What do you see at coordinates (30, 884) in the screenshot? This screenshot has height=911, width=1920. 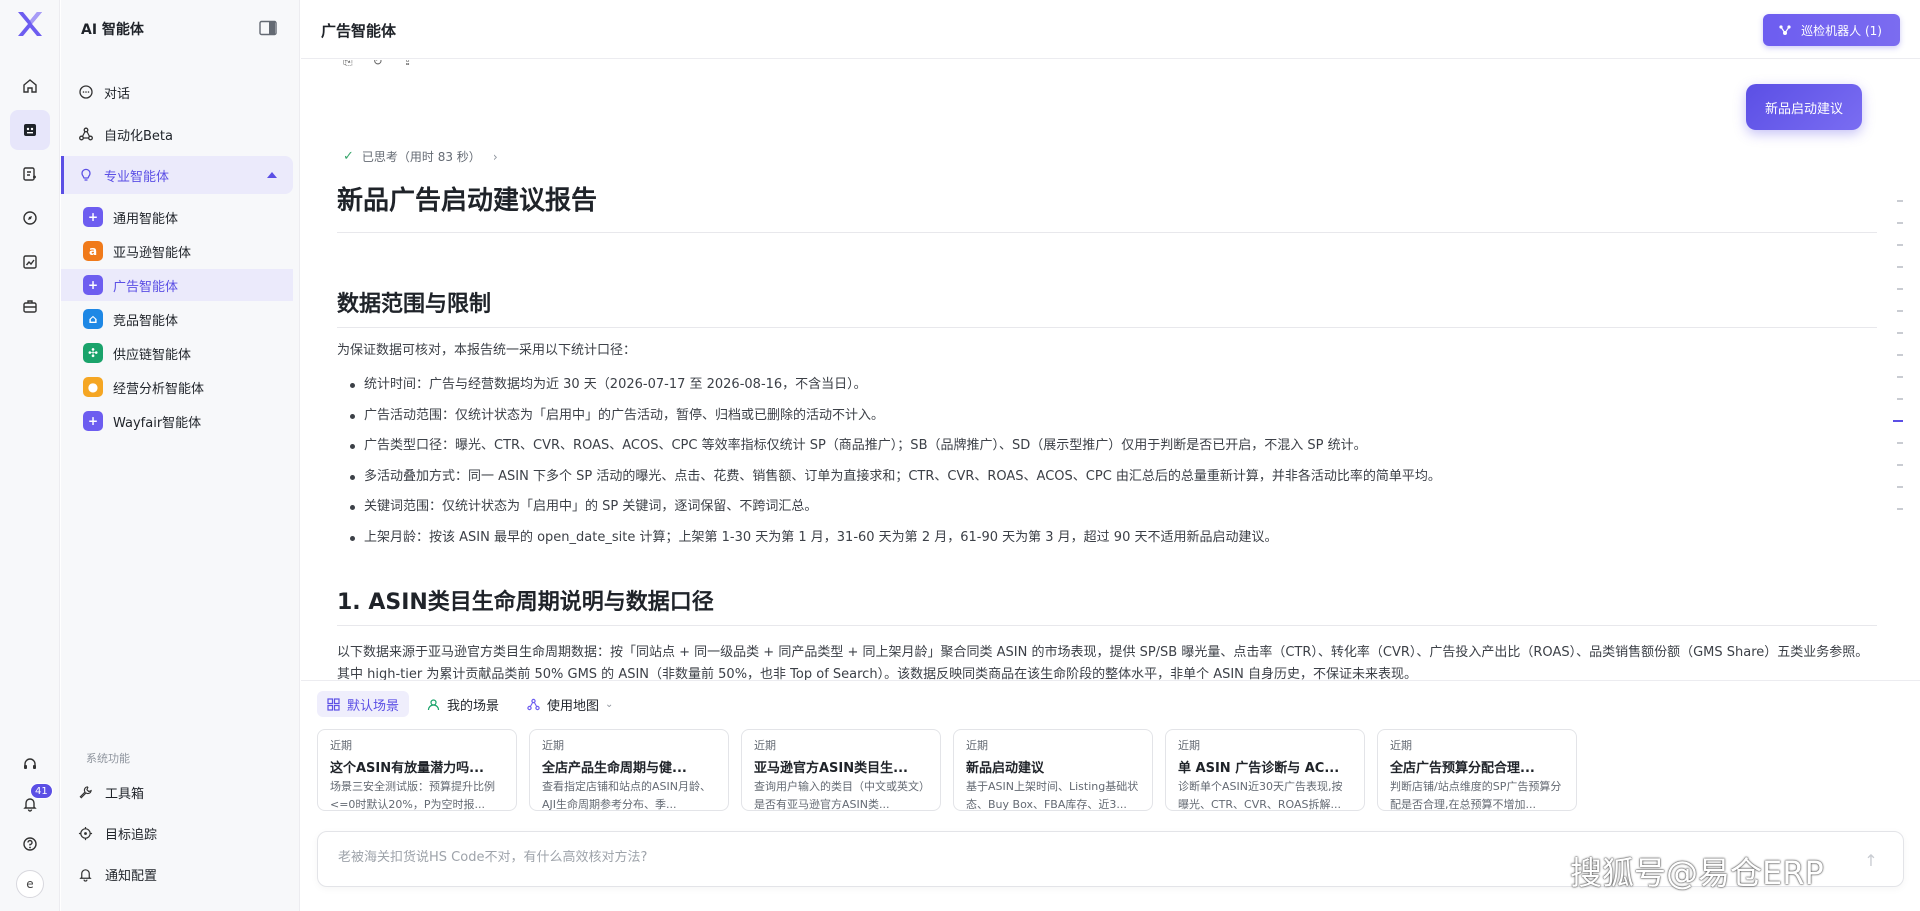 I see `avatar: e` at bounding box center [30, 884].